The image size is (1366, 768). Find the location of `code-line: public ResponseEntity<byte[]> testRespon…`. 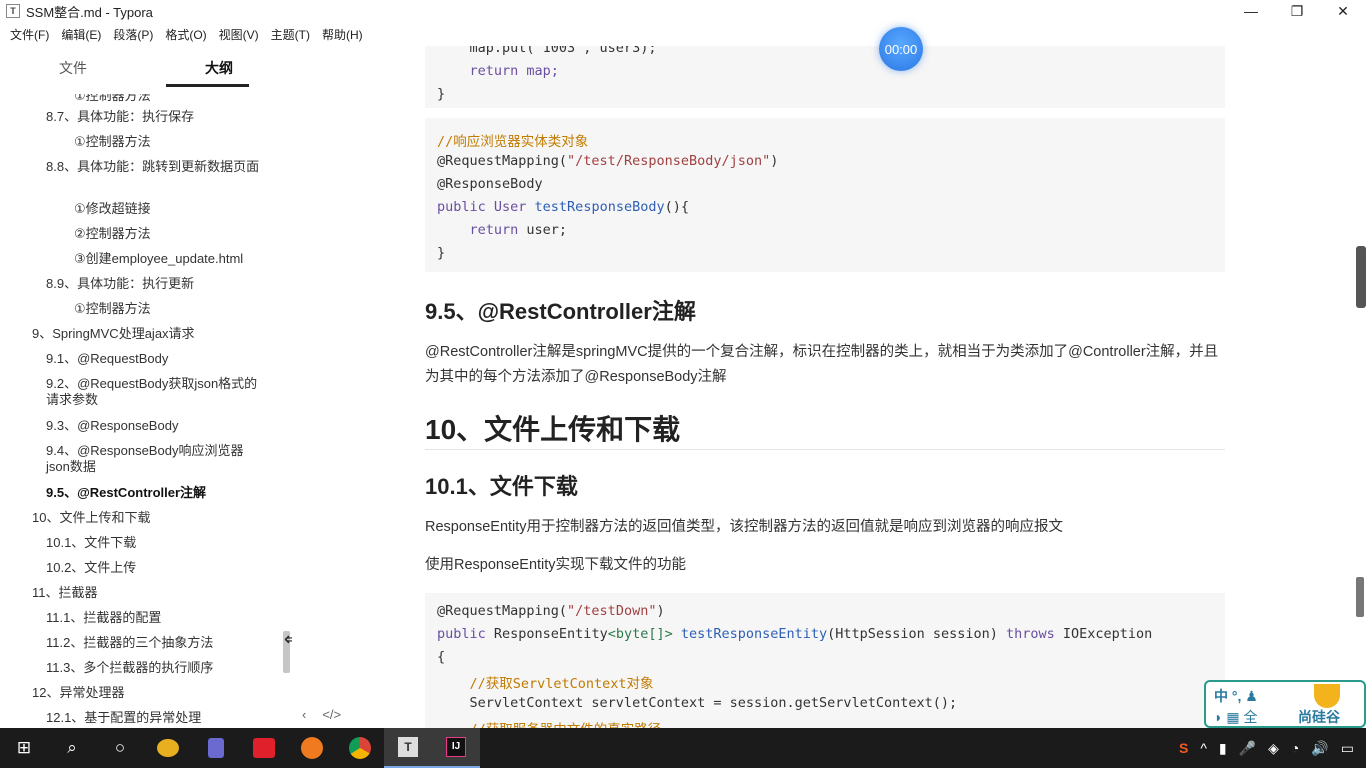

code-line: public ResponseEntity<byte[]> testRespon… is located at coordinates (794, 634).